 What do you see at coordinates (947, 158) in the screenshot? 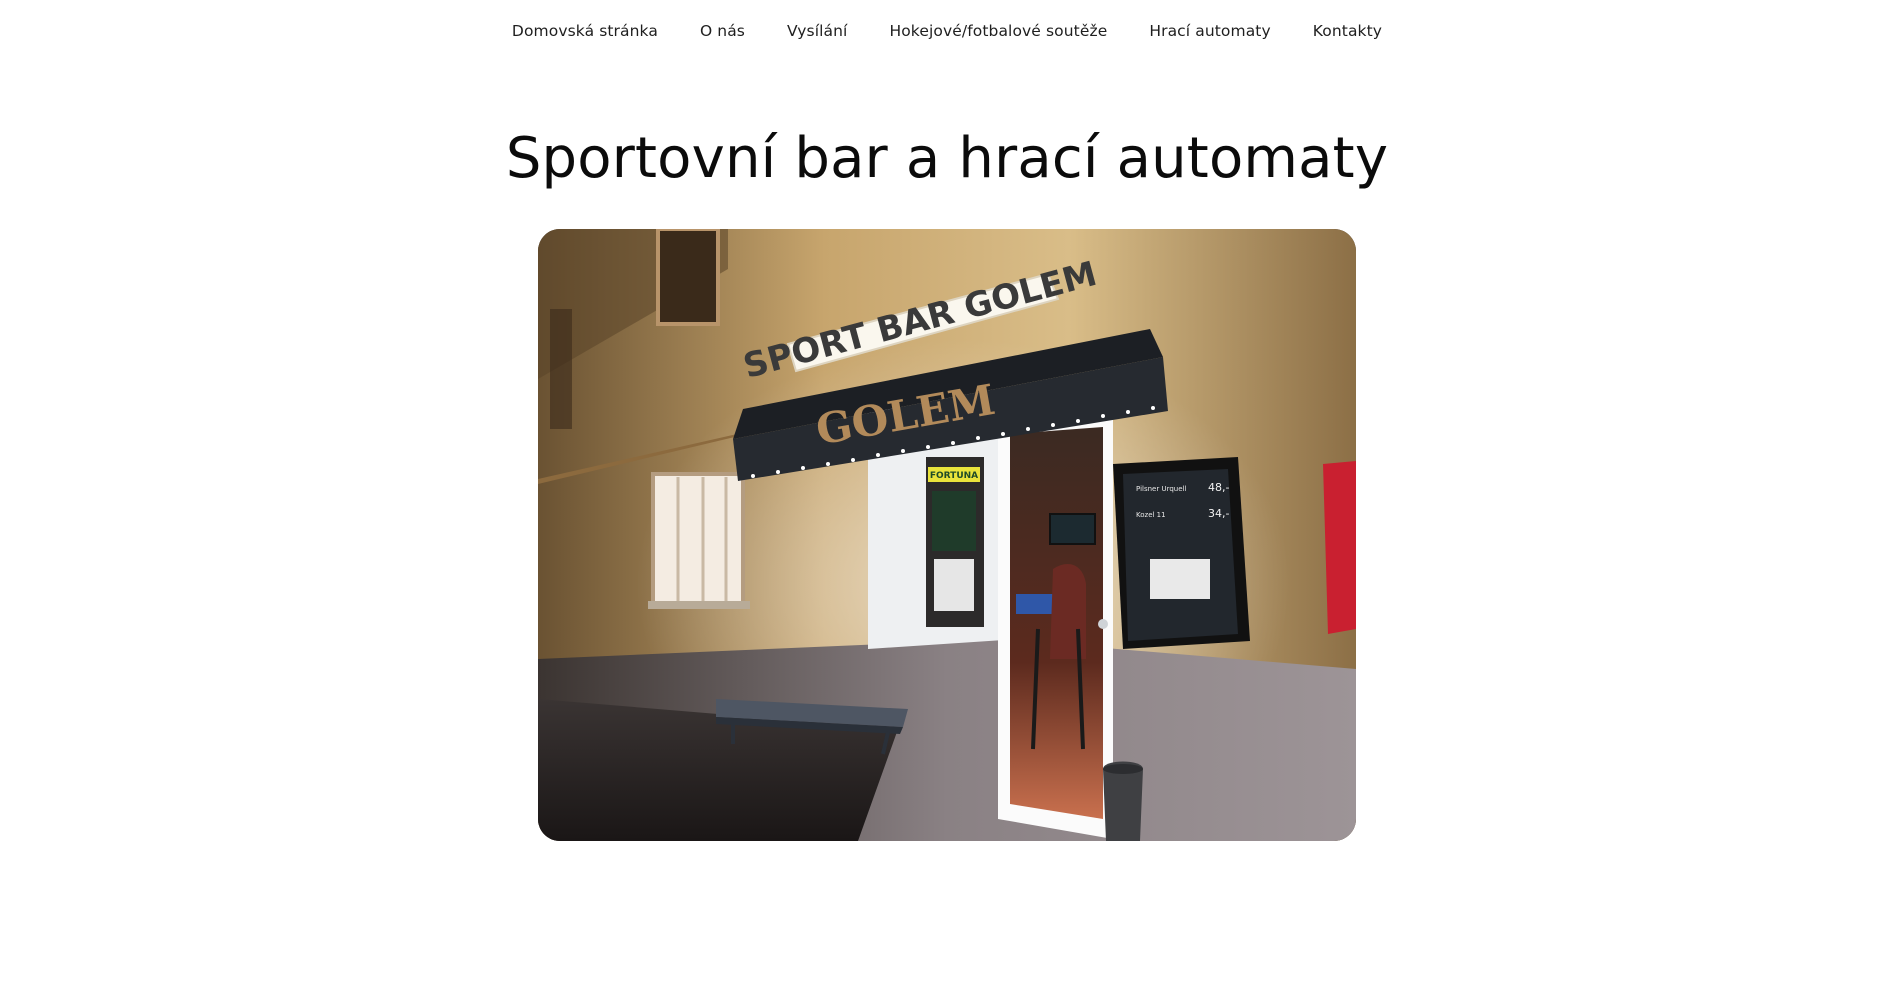
I see `page-title: Sportovní bar a hrací automaty` at bounding box center [947, 158].